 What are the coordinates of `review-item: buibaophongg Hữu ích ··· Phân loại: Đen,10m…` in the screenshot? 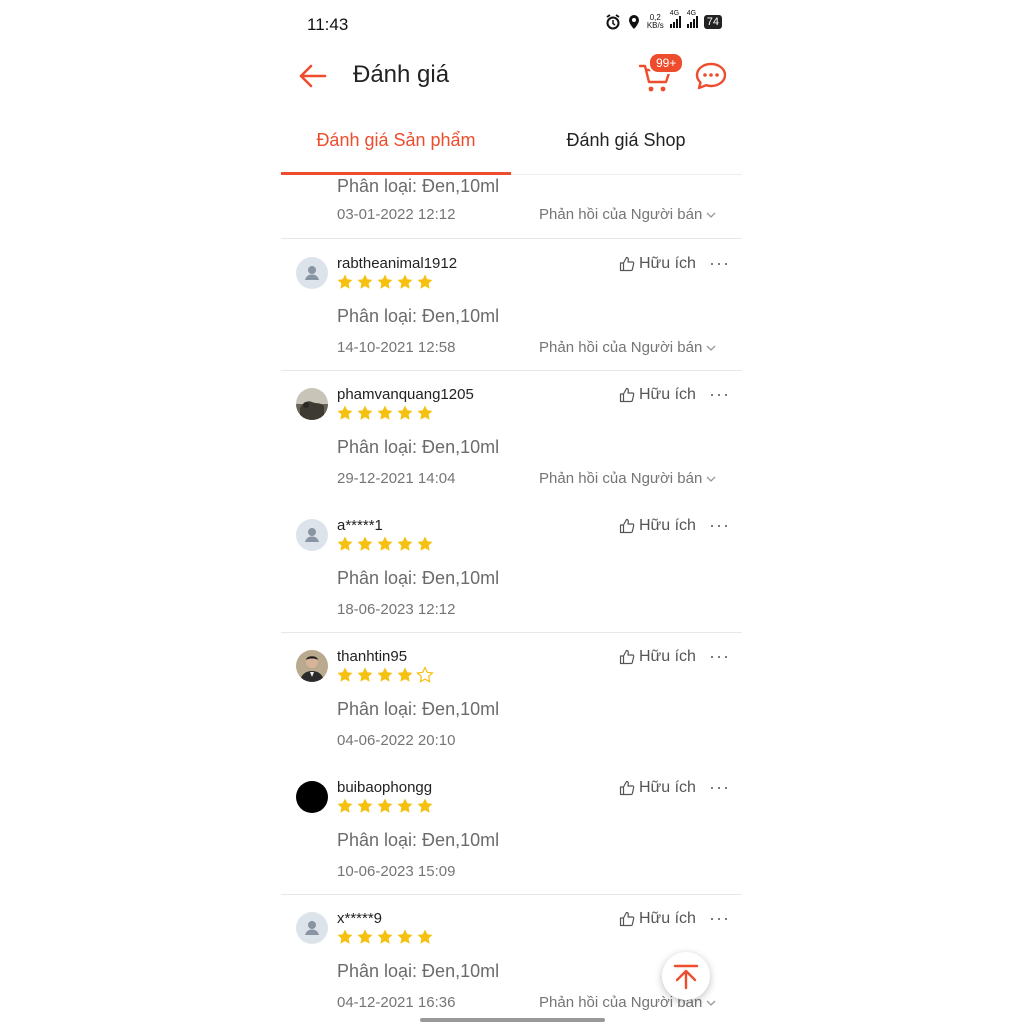 It's located at (511, 829).